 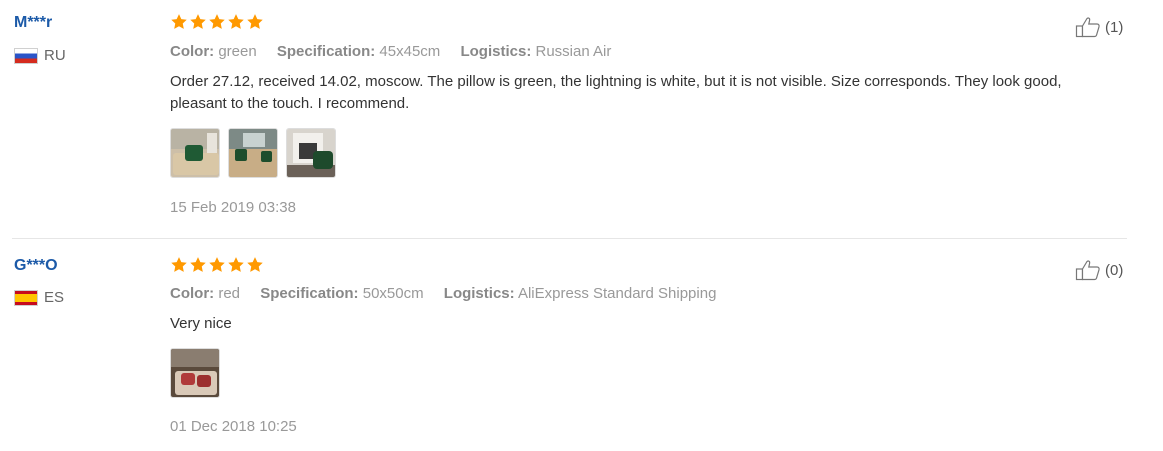 What do you see at coordinates (410, 51) in the screenshot?
I see `specification-value: 45x45cm` at bounding box center [410, 51].